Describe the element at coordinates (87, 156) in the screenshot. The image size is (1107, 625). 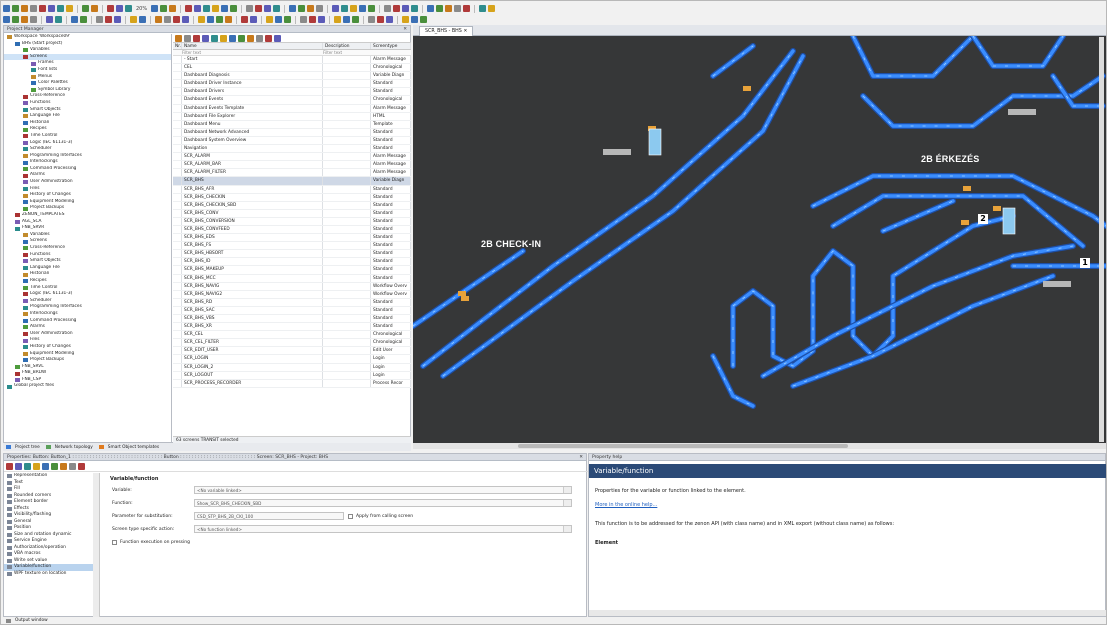
I see `tree-item: Programming Interfaces` at that location.